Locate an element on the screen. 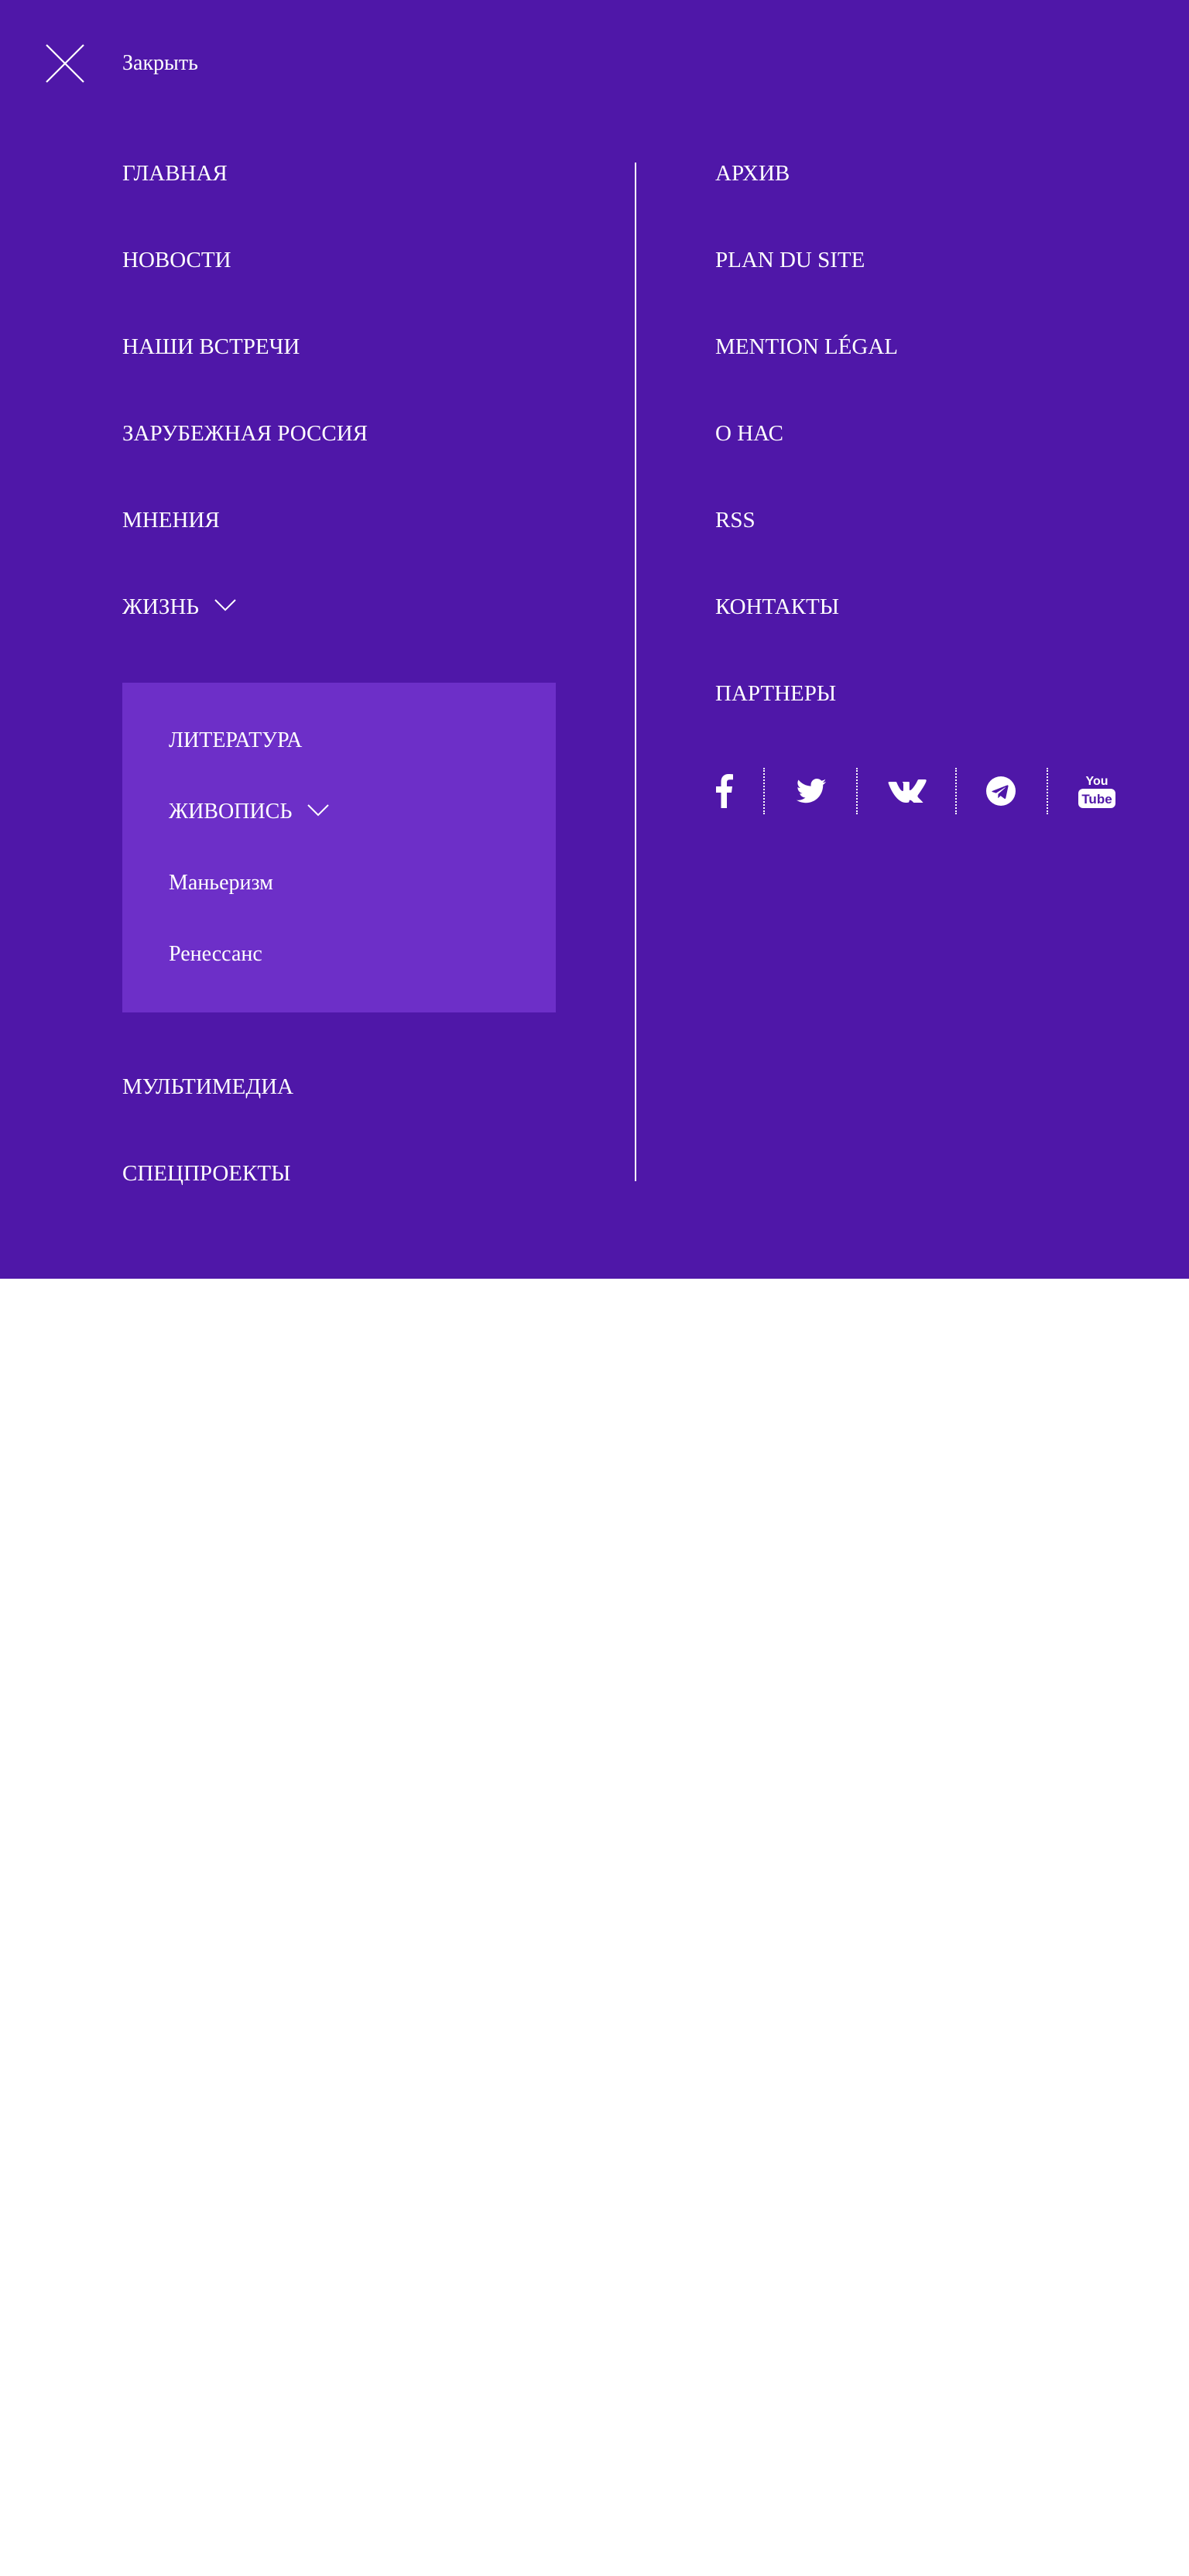 The image size is (1189, 2576). youtube-link: You Tube is located at coordinates (1096, 791).